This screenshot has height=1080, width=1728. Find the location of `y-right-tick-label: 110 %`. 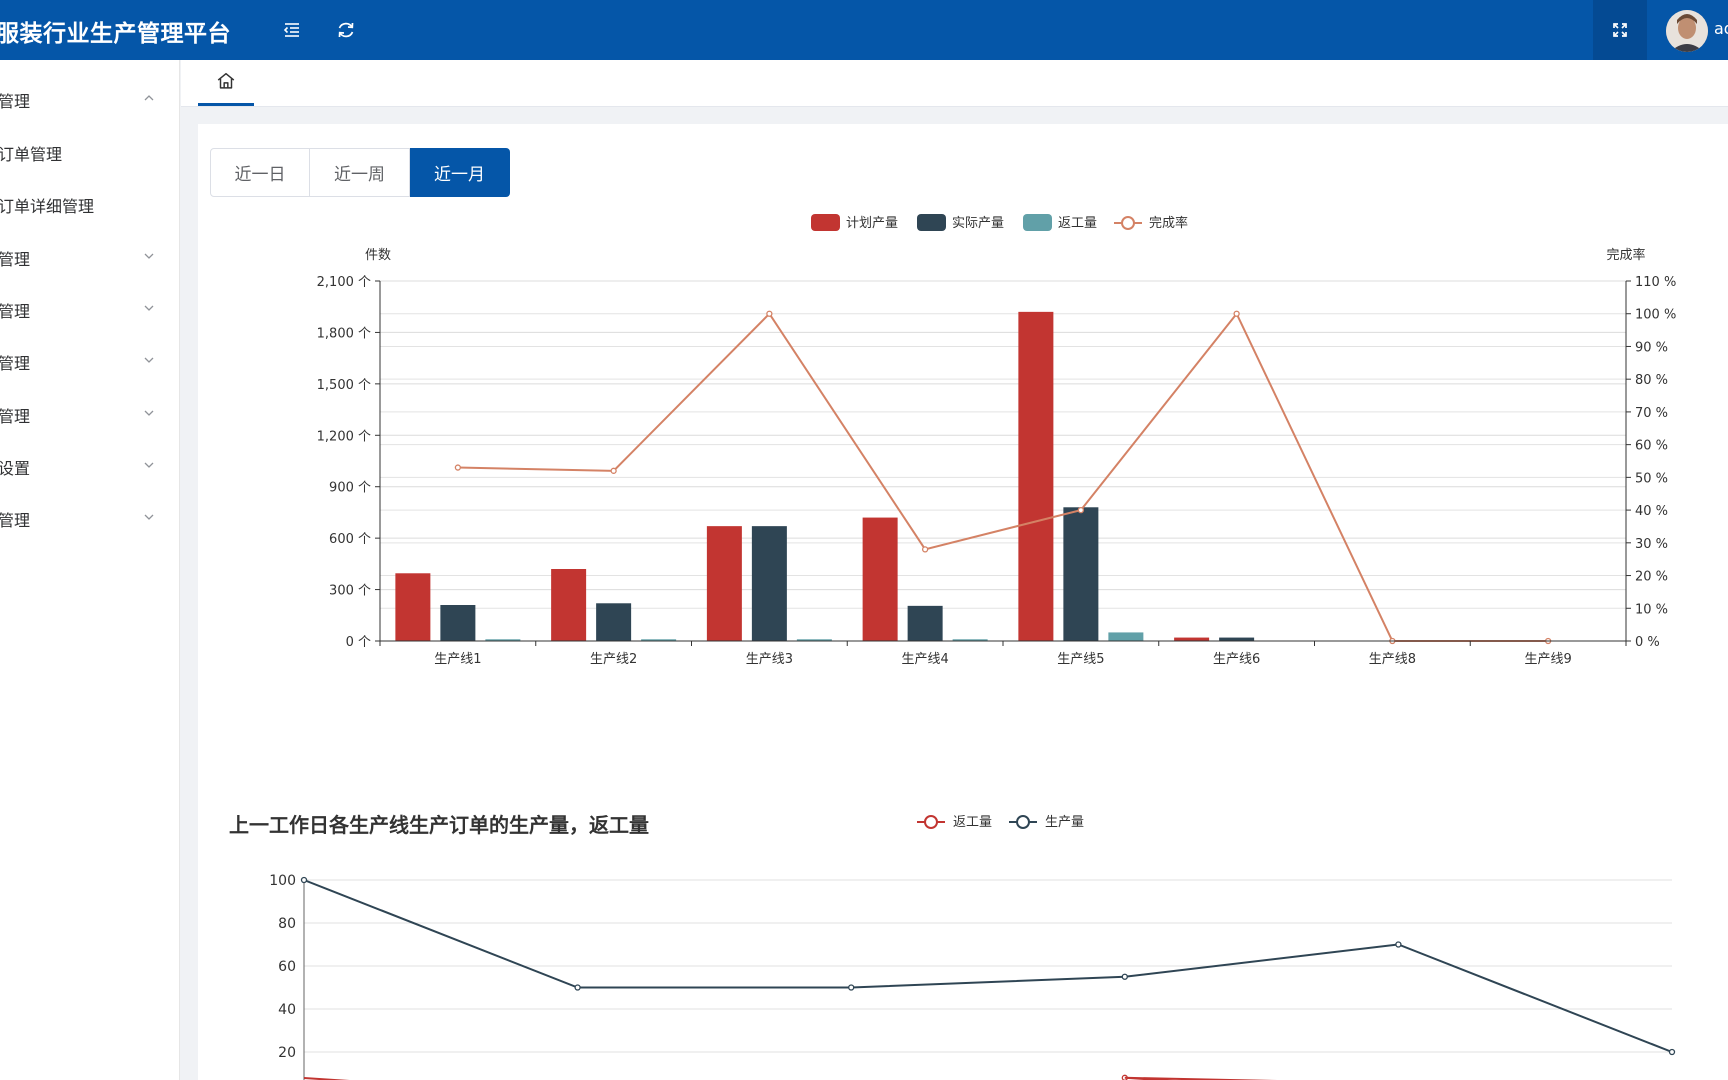

y-right-tick-label: 110 % is located at coordinates (1655, 282).